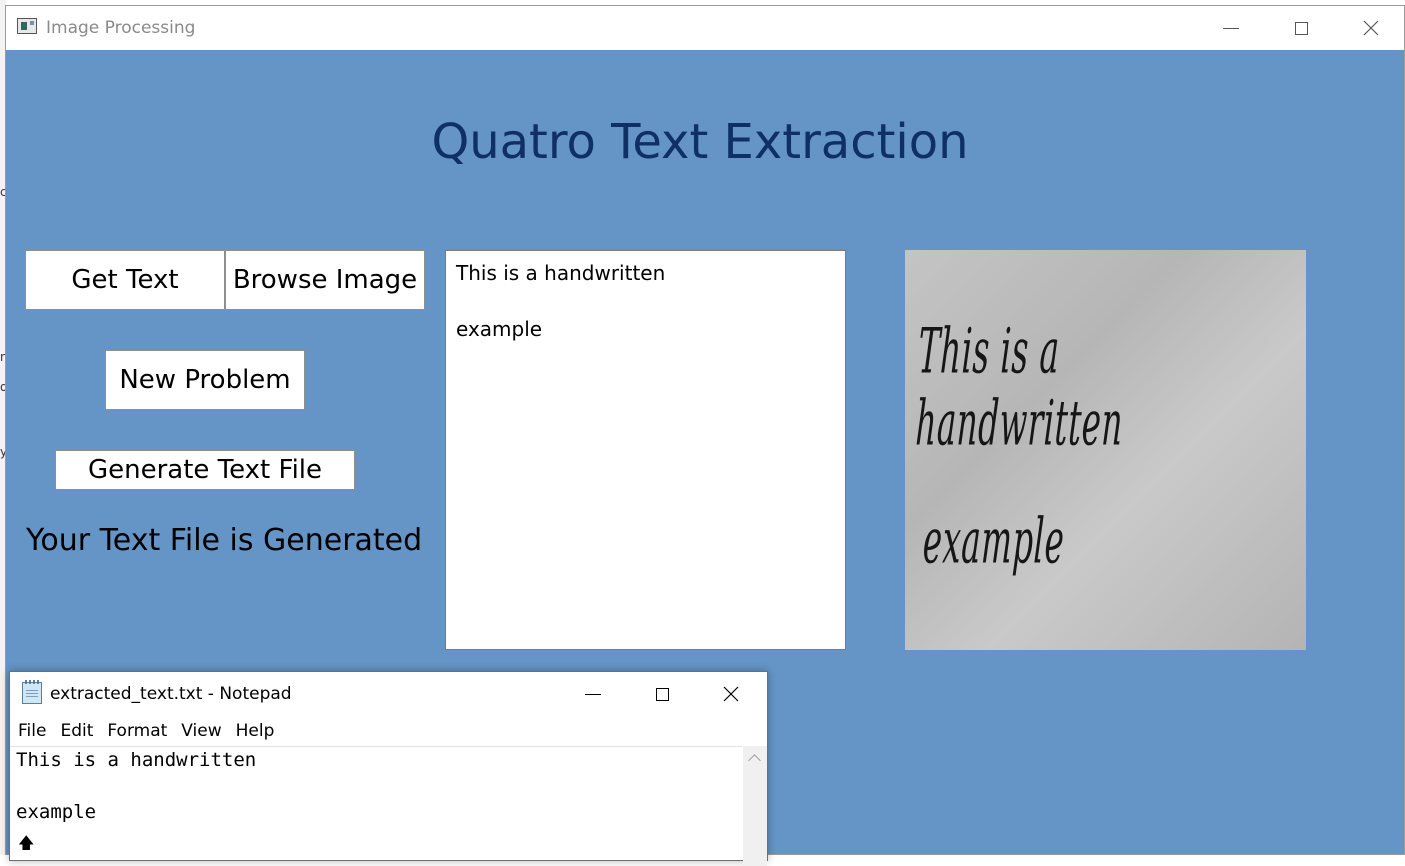 The height and width of the screenshot is (866, 1405). I want to click on extracted-text-box: This is a handwritten example, so click(645, 450).